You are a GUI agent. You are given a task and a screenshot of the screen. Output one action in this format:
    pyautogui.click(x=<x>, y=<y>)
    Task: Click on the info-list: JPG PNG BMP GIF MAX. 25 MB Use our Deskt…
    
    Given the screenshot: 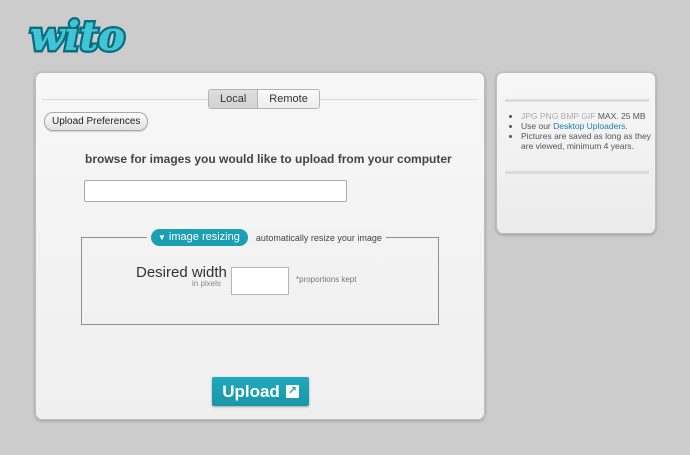 What is the action you would take?
    pyautogui.click(x=581, y=131)
    